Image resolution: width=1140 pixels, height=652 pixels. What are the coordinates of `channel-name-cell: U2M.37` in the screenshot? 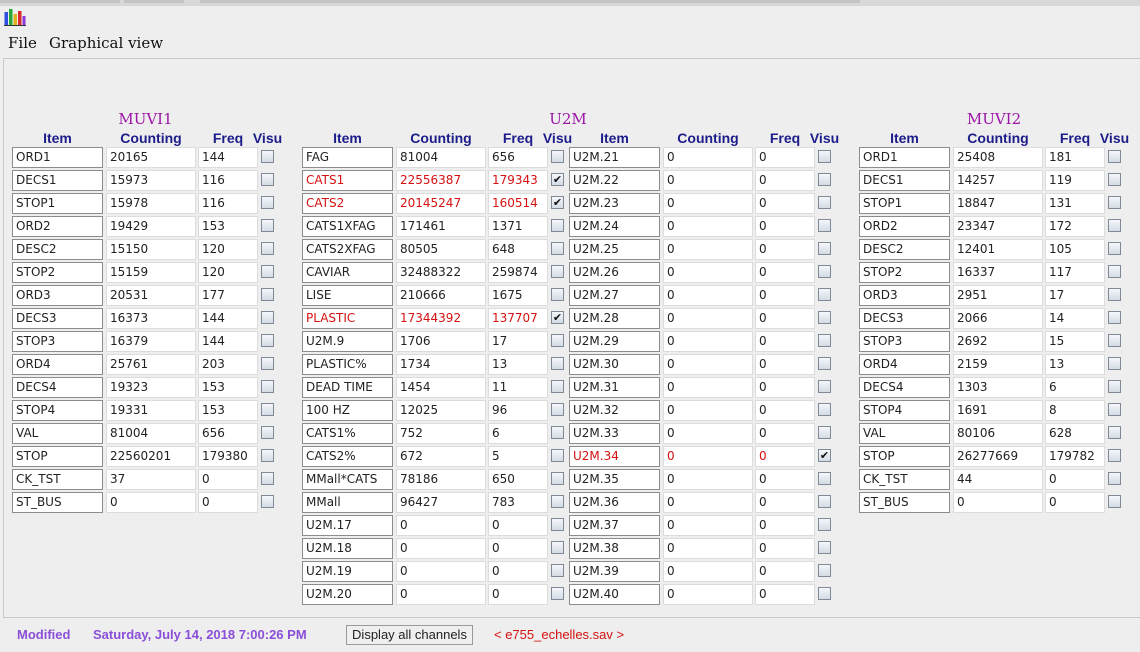 It's located at (614, 525).